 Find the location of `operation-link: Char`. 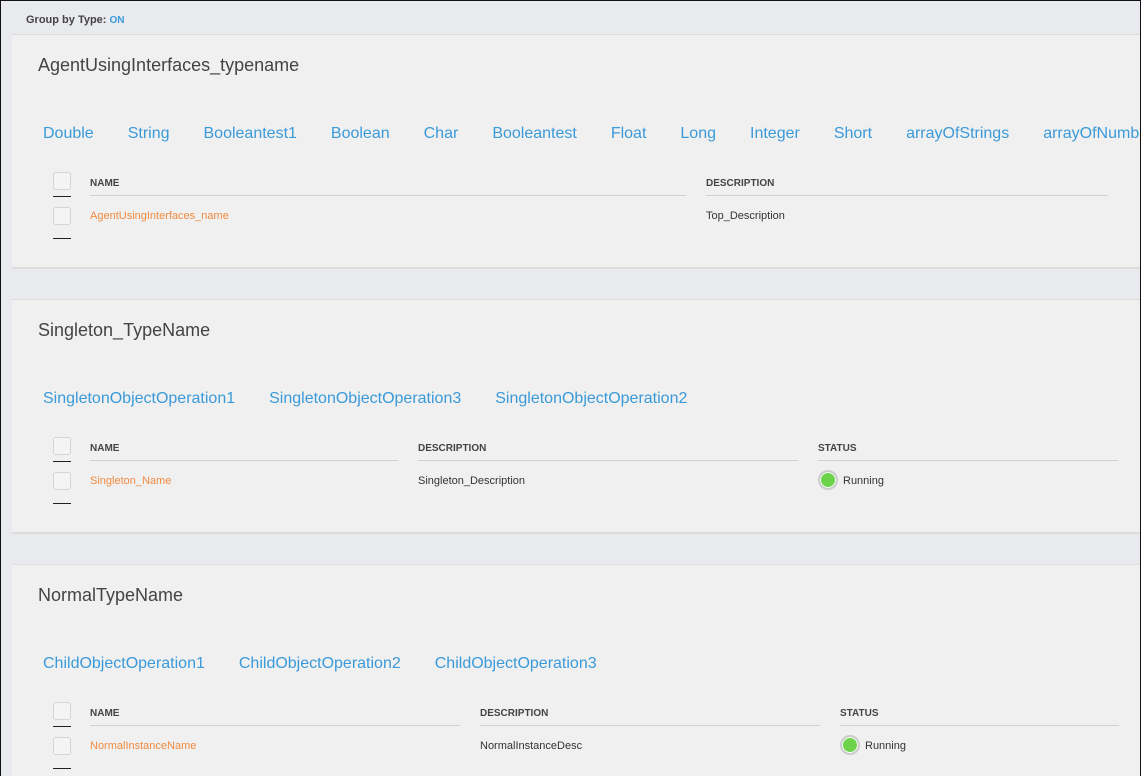

operation-link: Char is located at coordinates (441, 134).